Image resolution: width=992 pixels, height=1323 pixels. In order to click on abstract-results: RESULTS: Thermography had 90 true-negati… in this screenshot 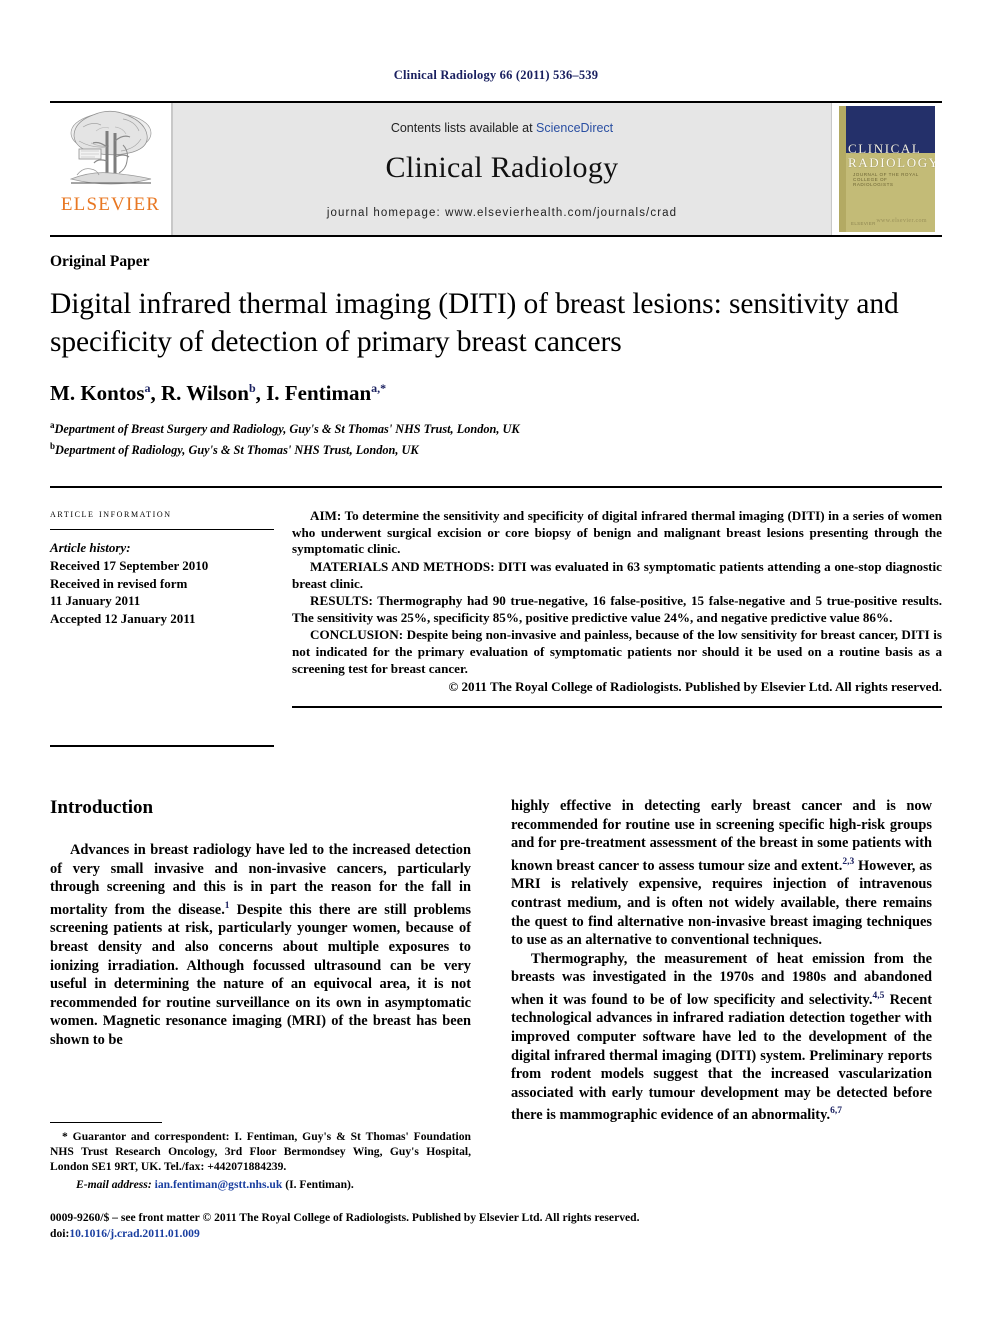, I will do `click(617, 609)`.